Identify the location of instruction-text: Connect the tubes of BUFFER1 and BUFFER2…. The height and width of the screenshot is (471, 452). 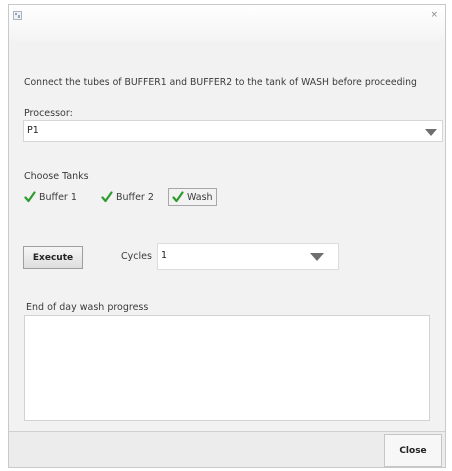
(220, 82).